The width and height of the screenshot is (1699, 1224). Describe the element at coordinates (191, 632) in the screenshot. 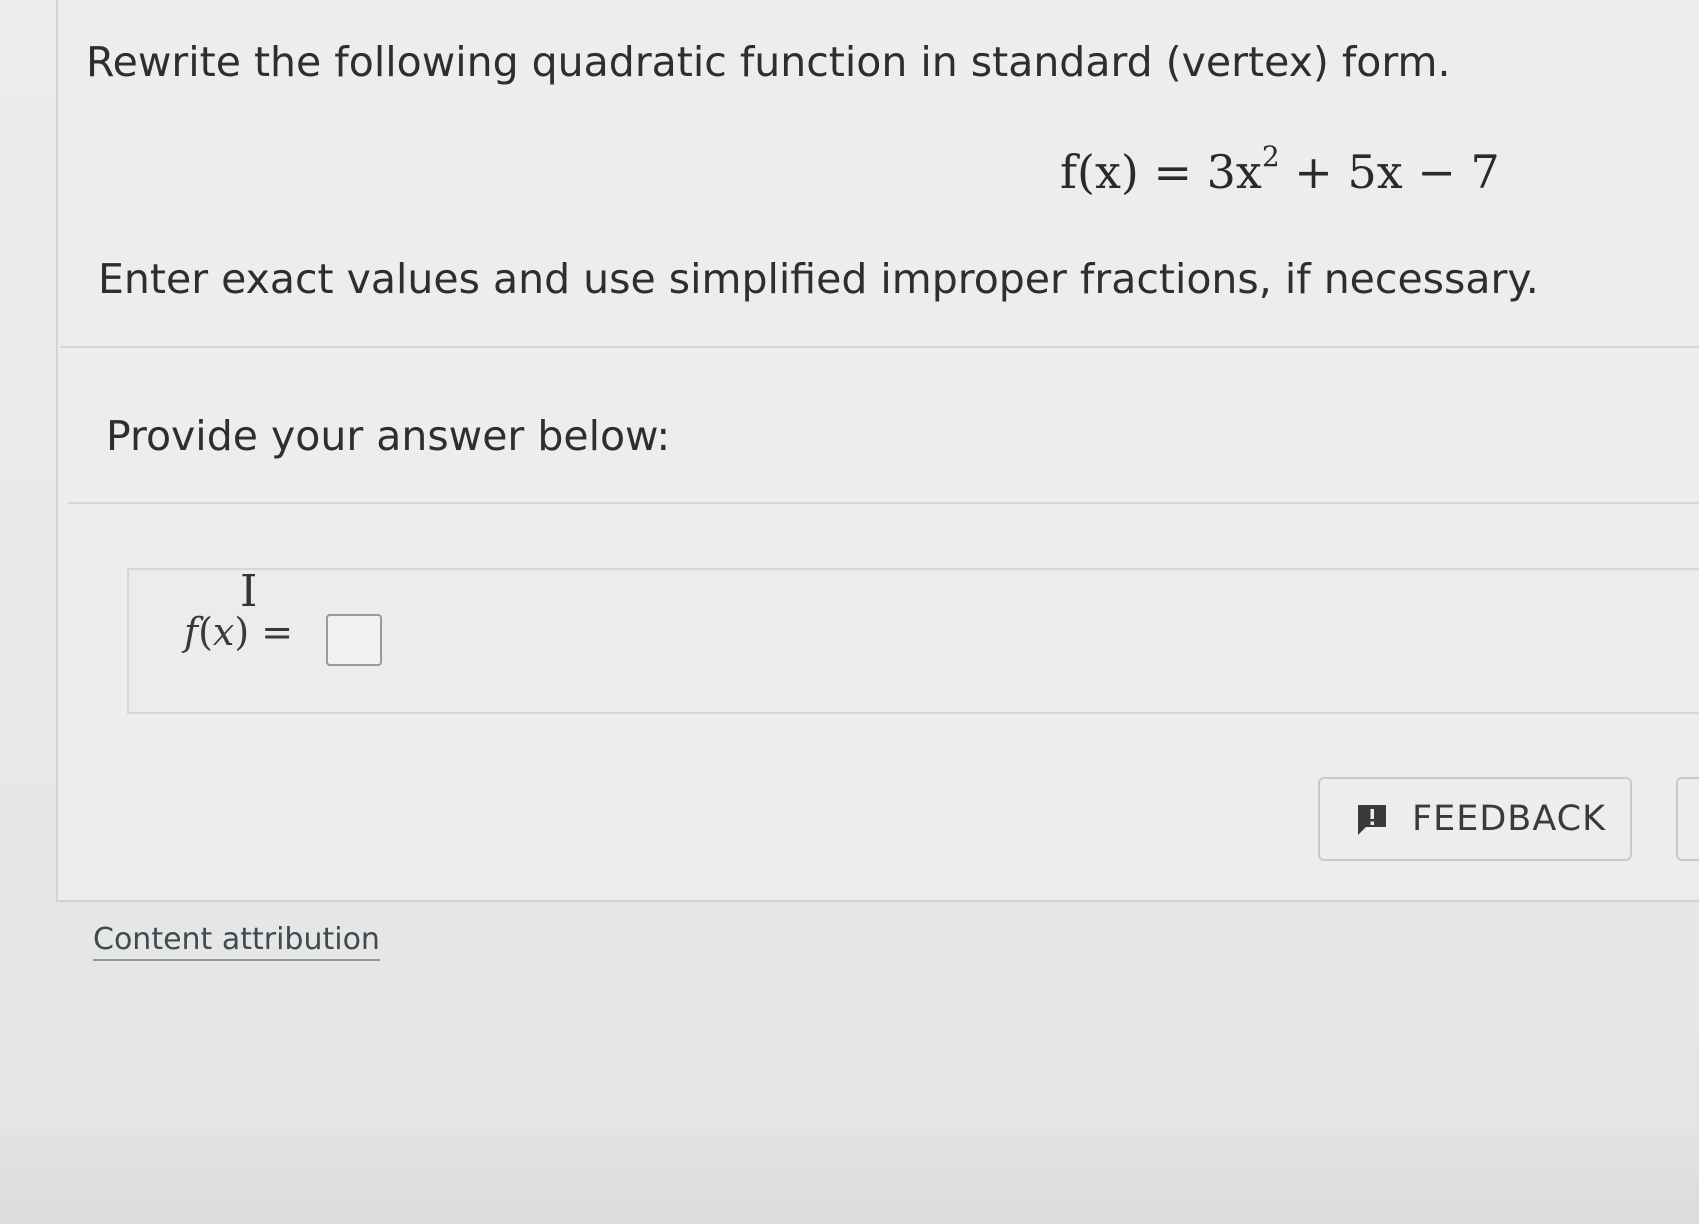

I see `answer-label-func: f` at that location.